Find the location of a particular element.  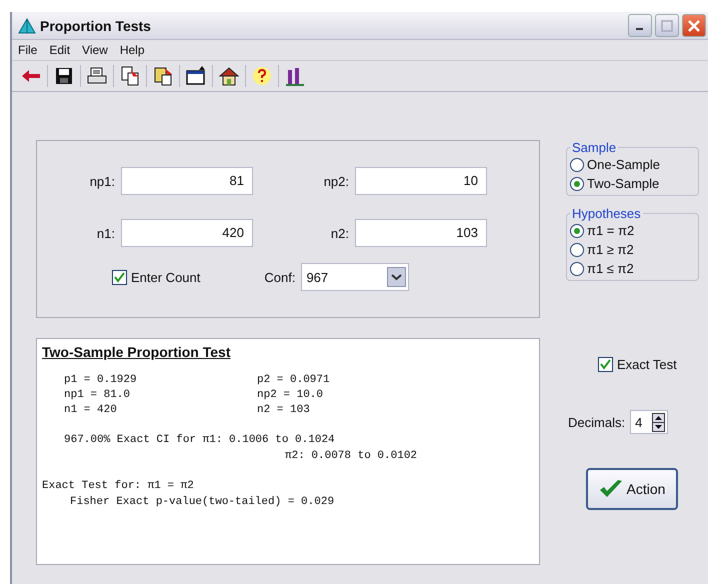

ci-text: 967.00% Exact CI for π1: 0.1006 to 0.1024 is located at coordinates (199, 440).